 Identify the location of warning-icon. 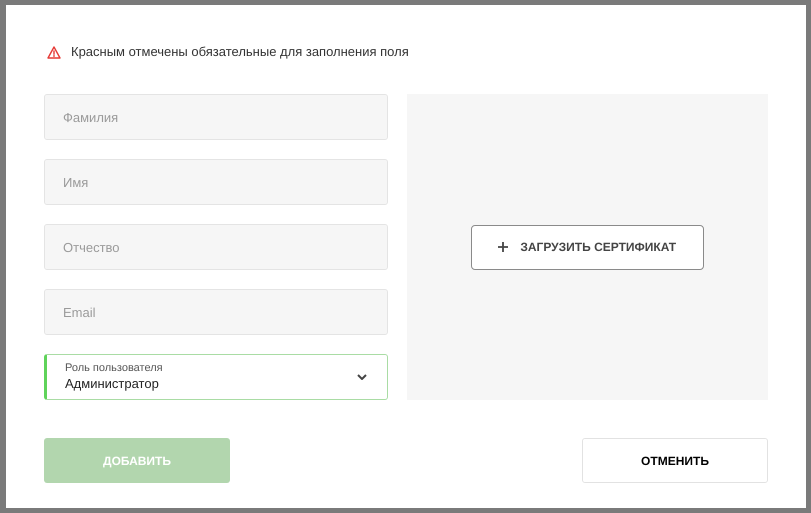
(54, 52).